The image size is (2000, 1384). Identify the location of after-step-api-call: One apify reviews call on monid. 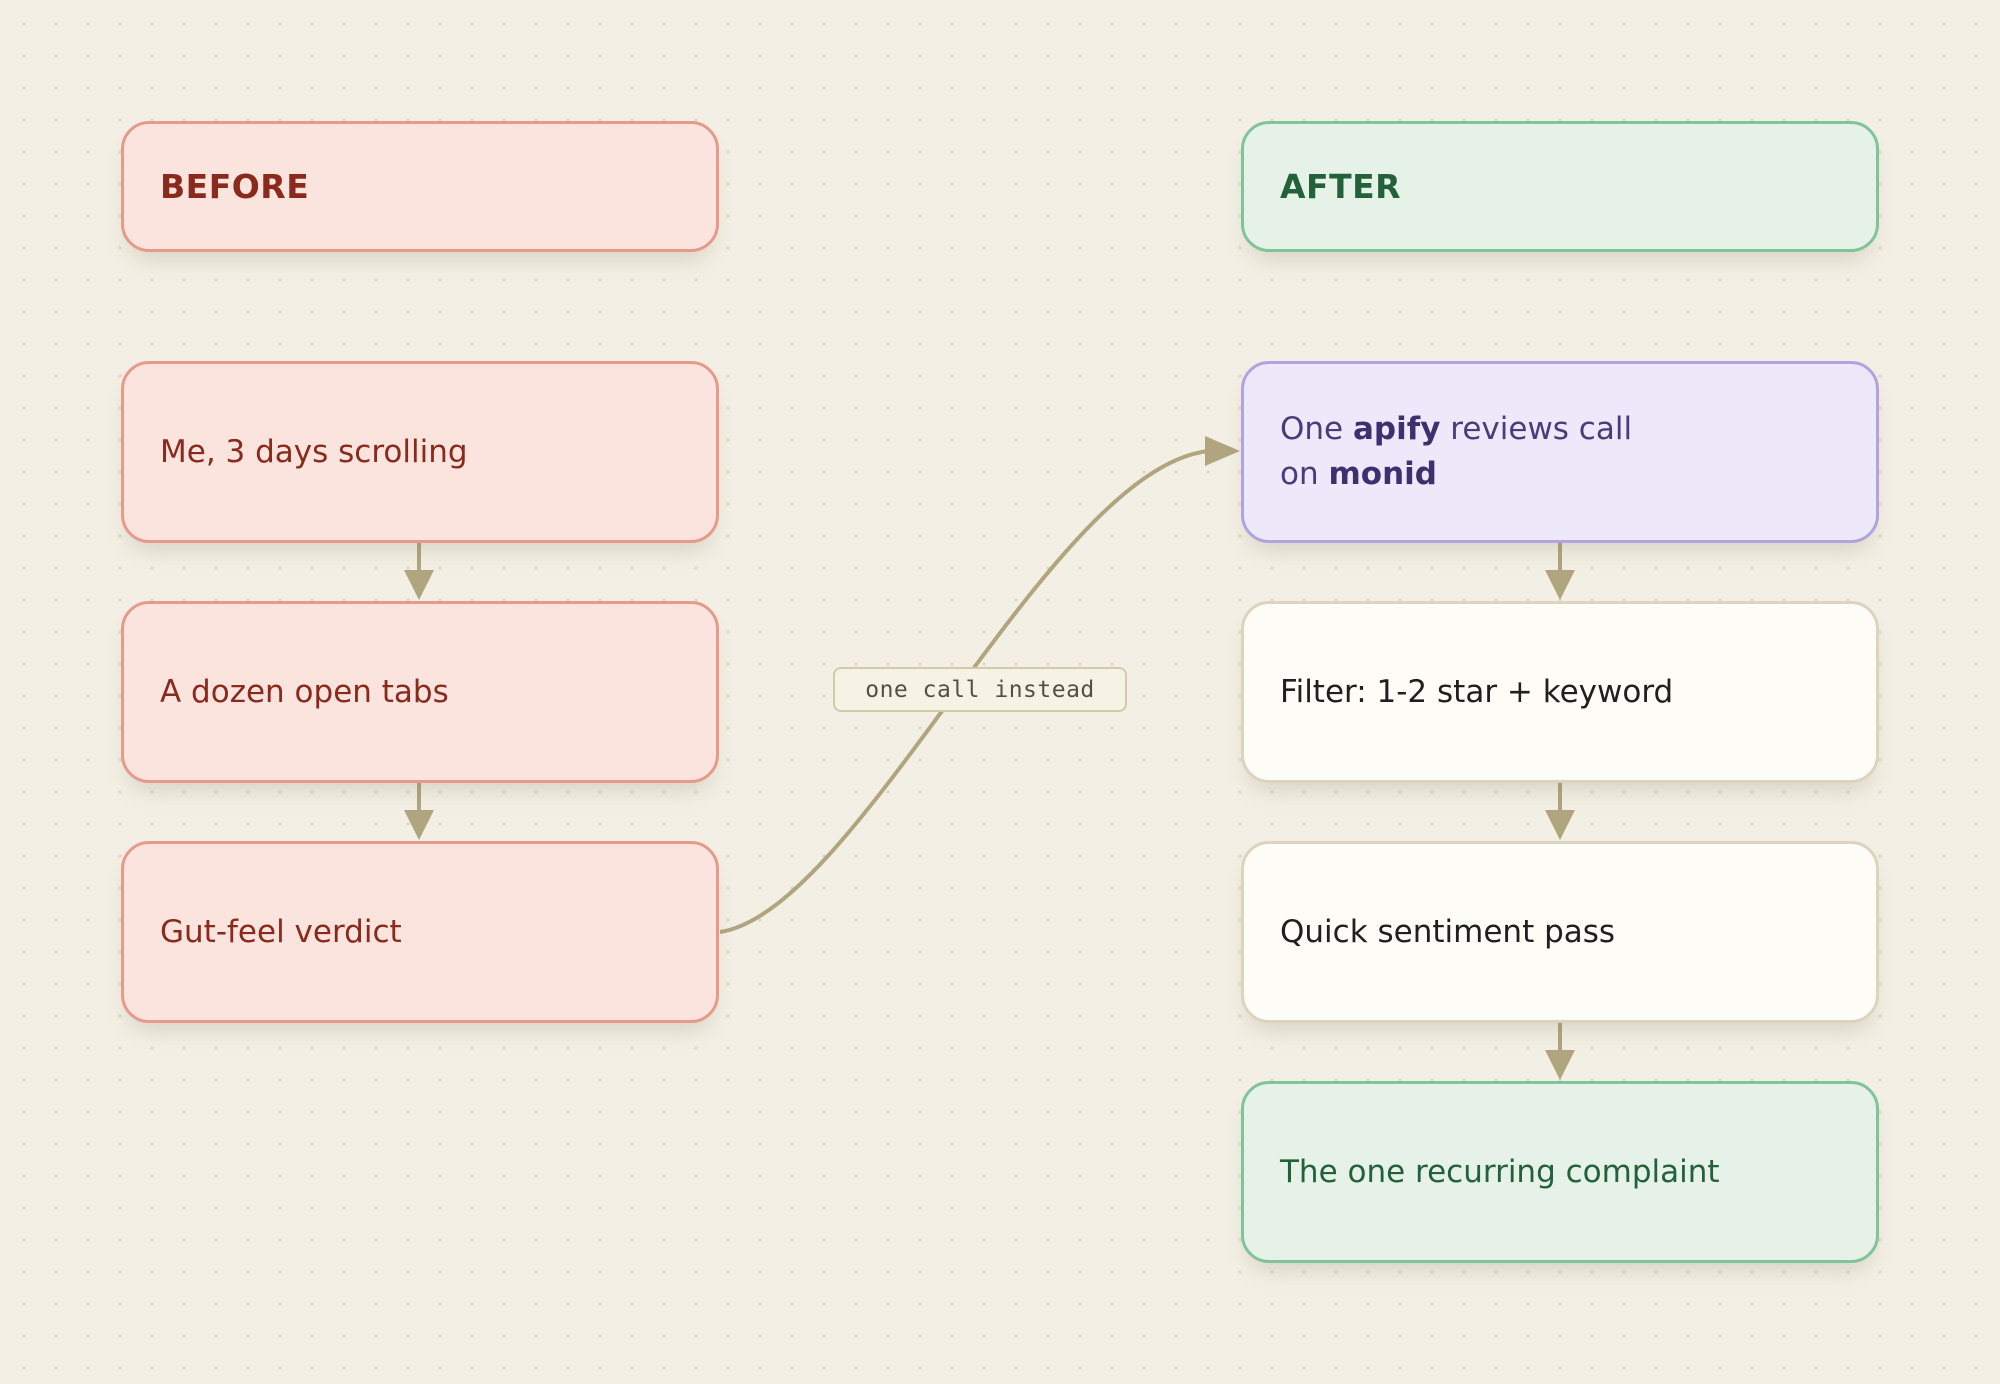
(1560, 452).